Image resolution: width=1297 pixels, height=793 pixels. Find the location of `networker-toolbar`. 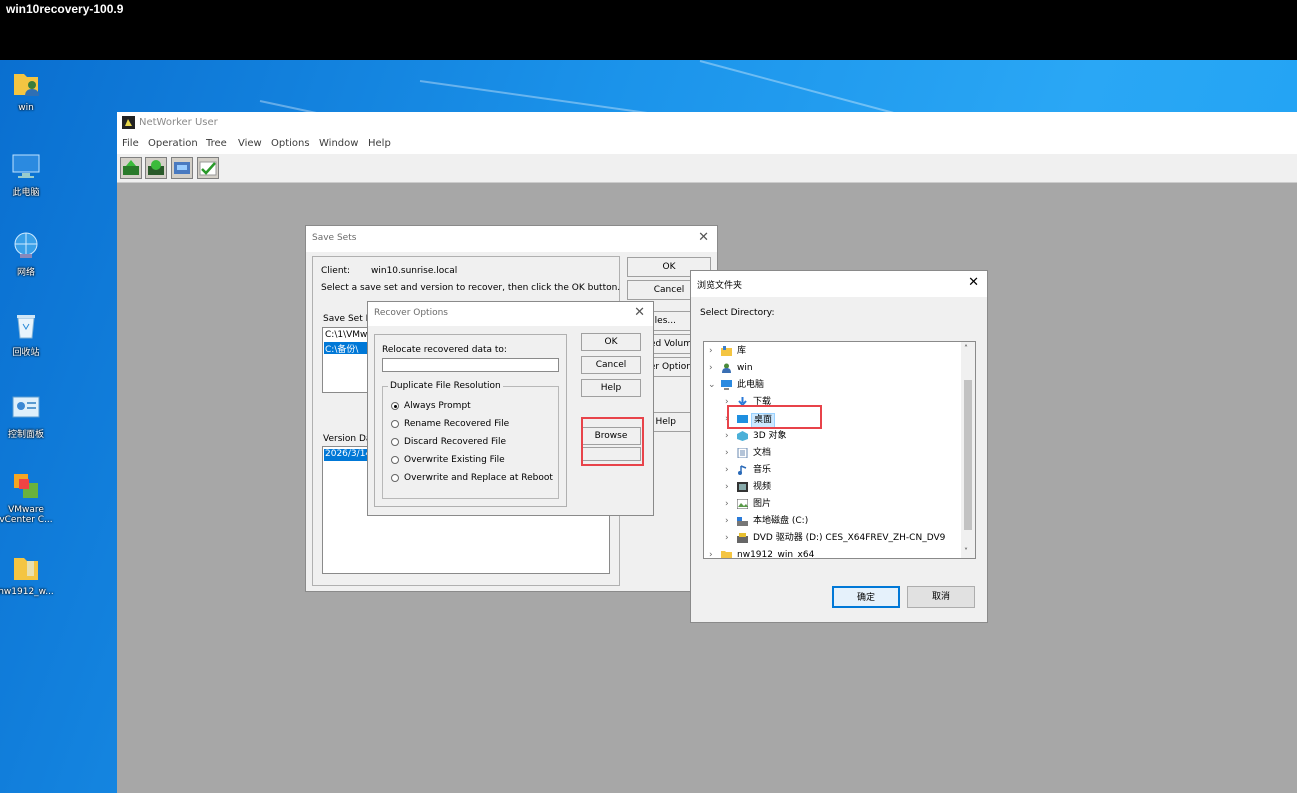

networker-toolbar is located at coordinates (707, 168).